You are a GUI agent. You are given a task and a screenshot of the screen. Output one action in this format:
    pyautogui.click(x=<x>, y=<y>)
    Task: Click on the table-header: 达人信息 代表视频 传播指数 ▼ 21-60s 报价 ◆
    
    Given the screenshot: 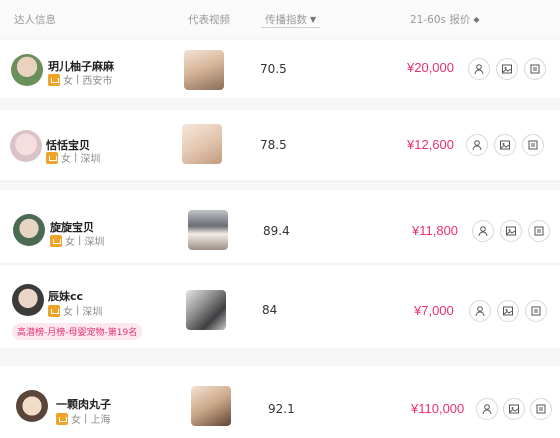 What is the action you would take?
    pyautogui.click(x=280, y=19)
    